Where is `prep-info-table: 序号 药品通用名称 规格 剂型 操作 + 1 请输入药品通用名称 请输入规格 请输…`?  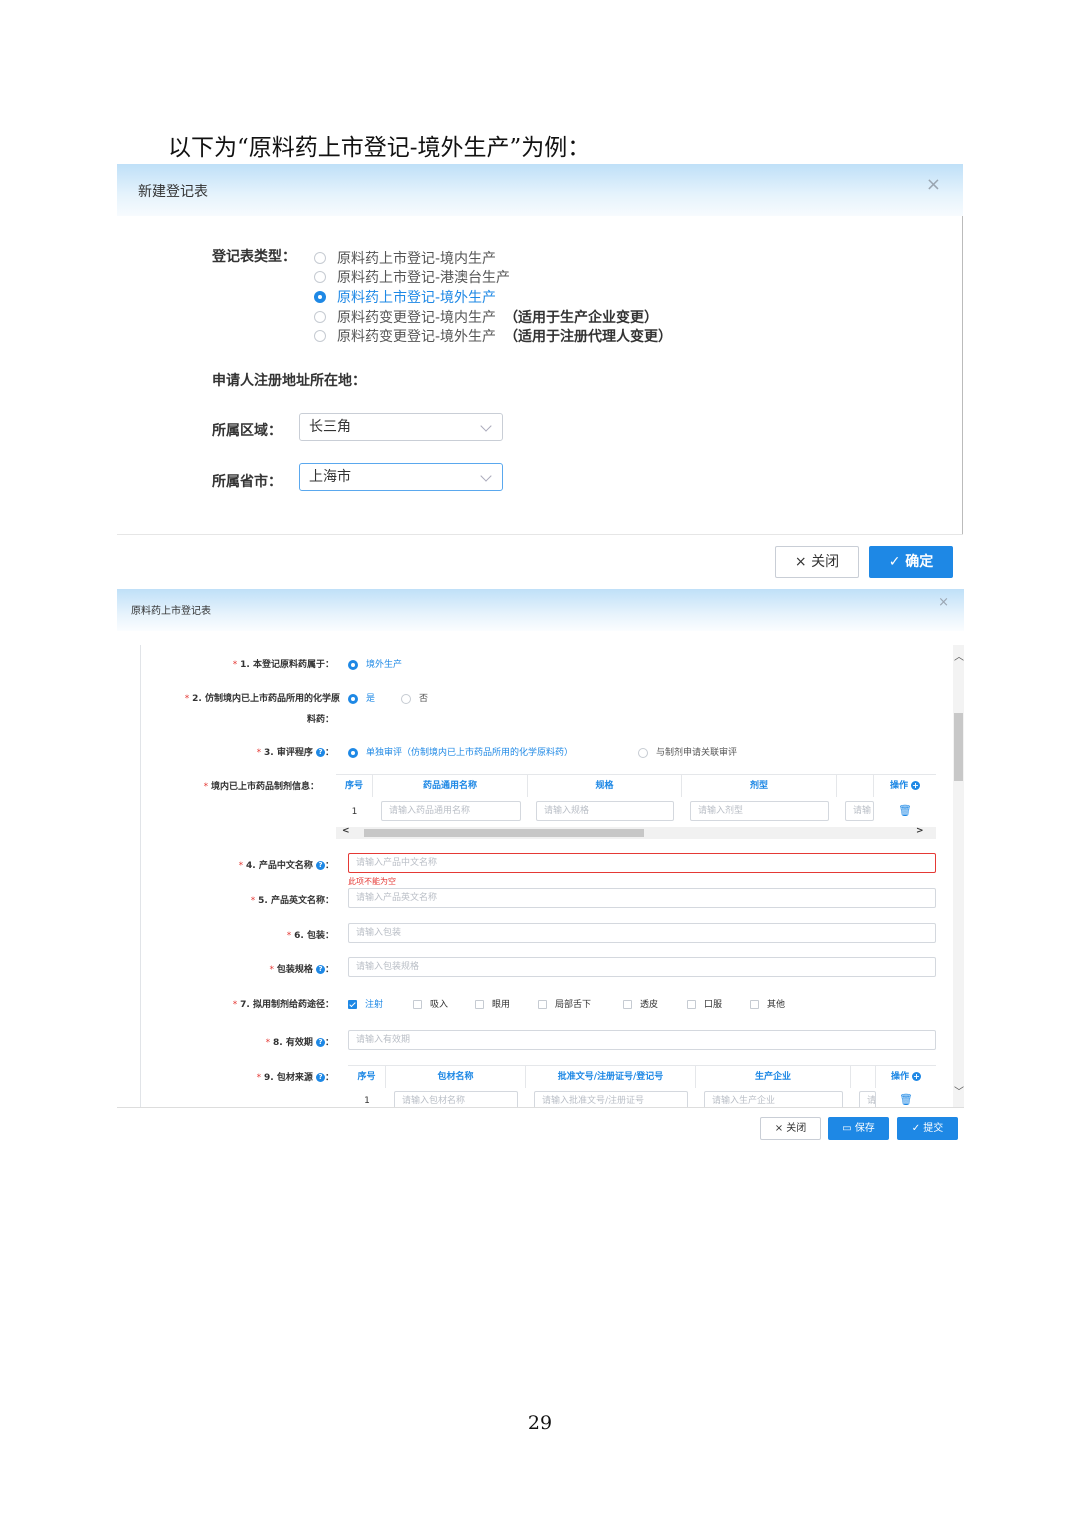 prep-info-table: 序号 药品通用名称 规格 剂型 操作 + 1 请输入药品通用名称 请输入规格 请输… is located at coordinates (636, 807).